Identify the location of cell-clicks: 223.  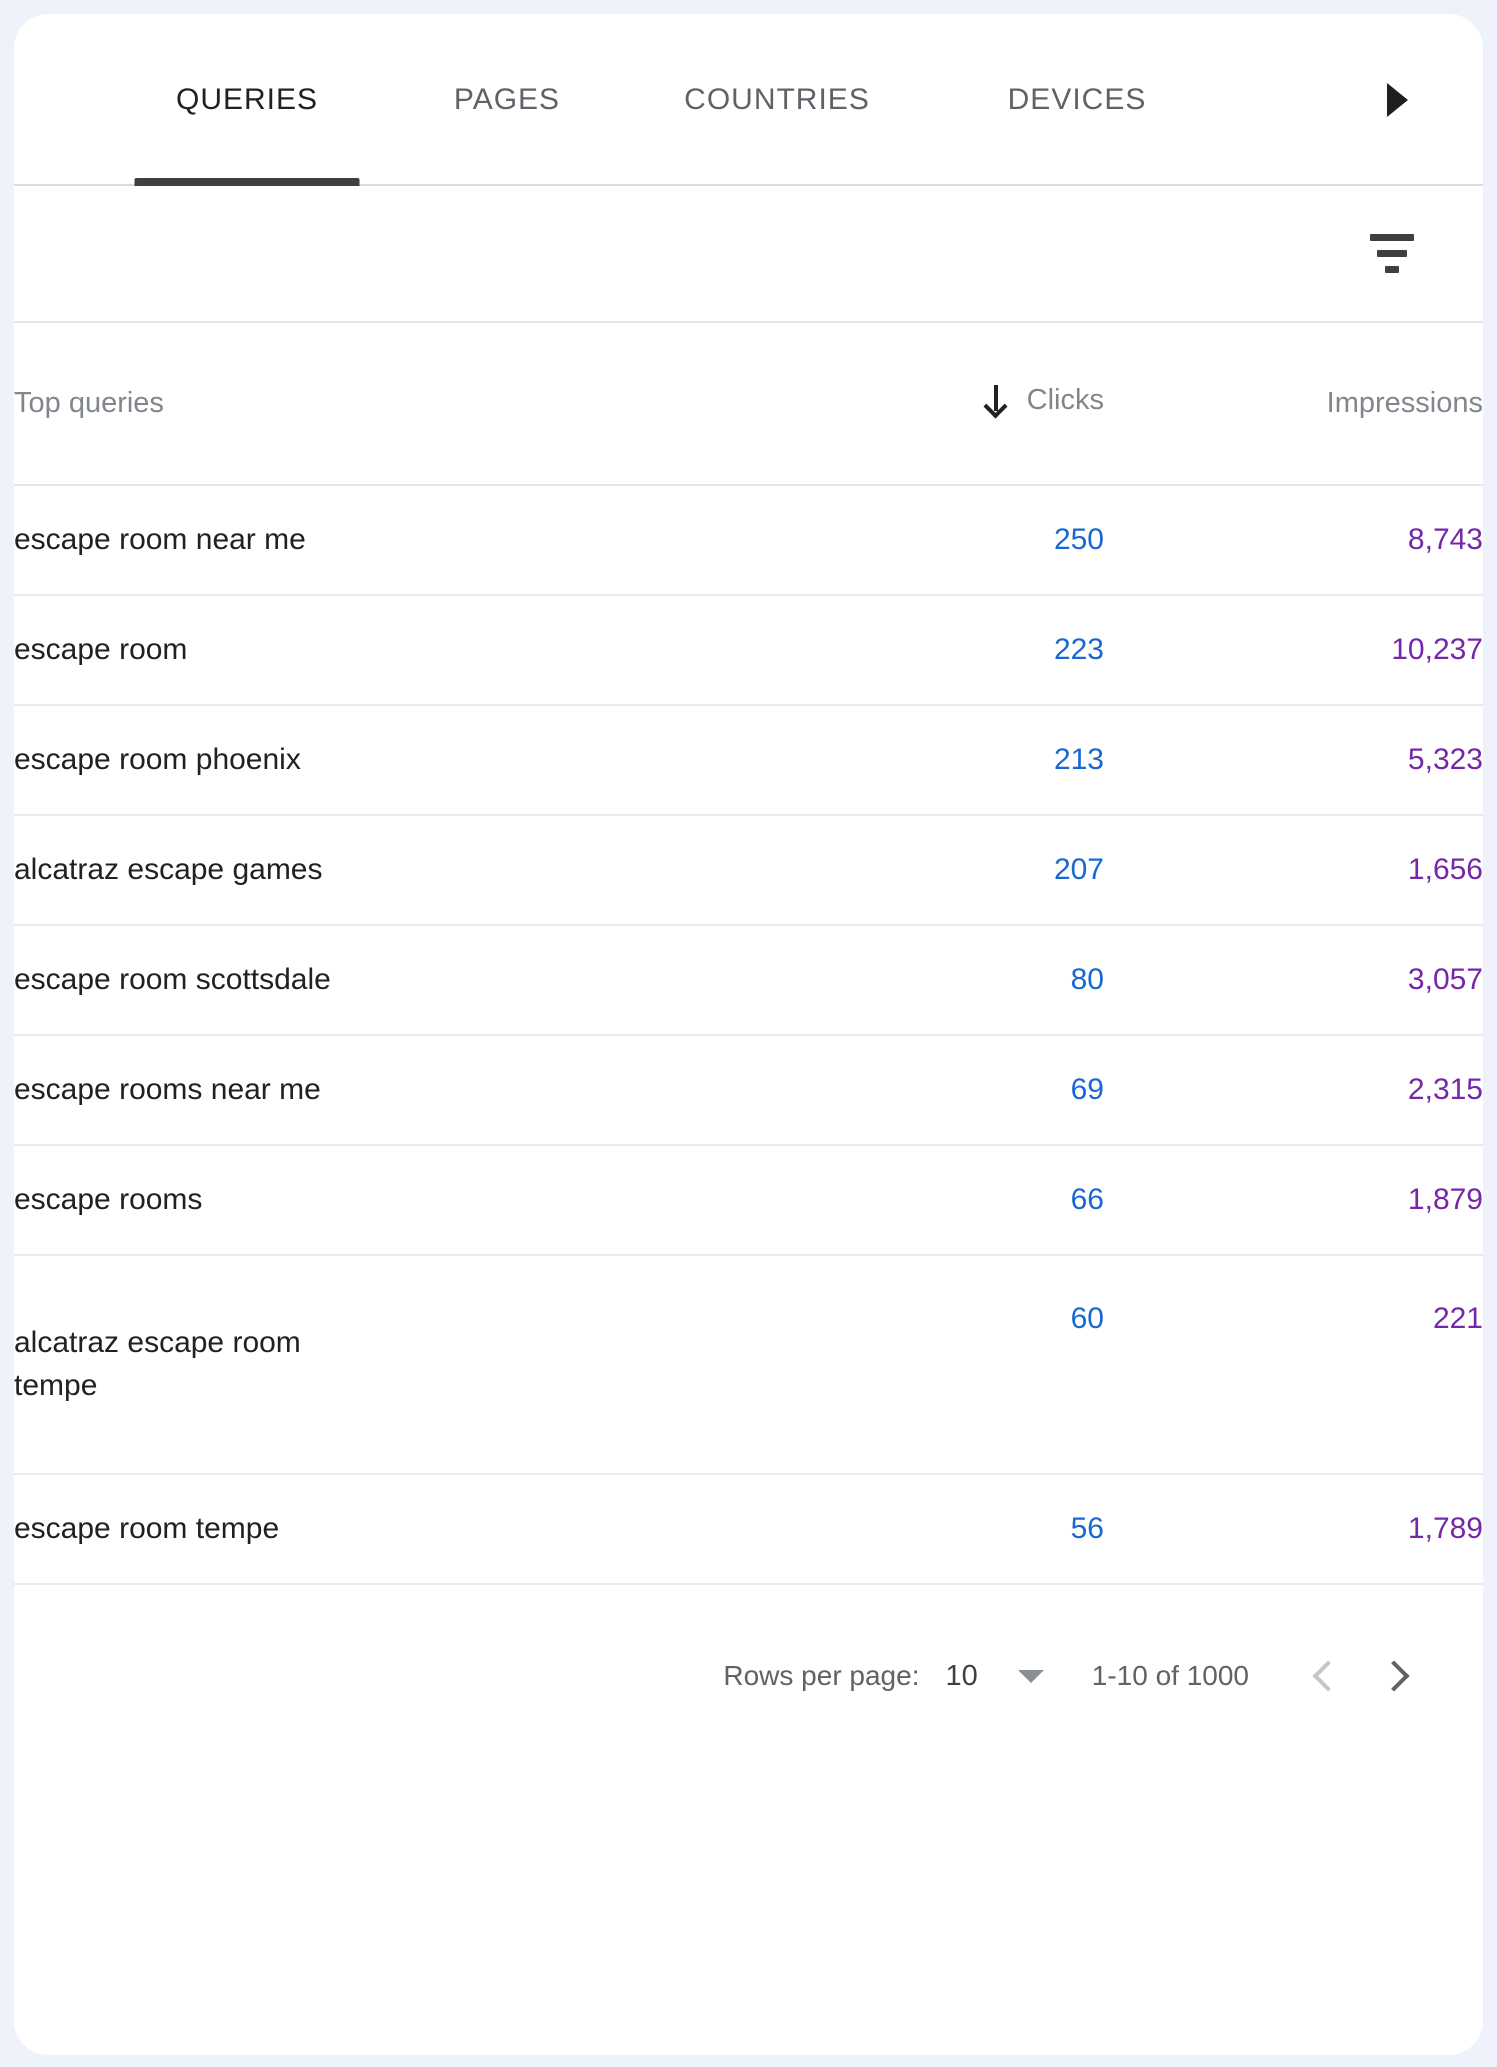
(929, 650).